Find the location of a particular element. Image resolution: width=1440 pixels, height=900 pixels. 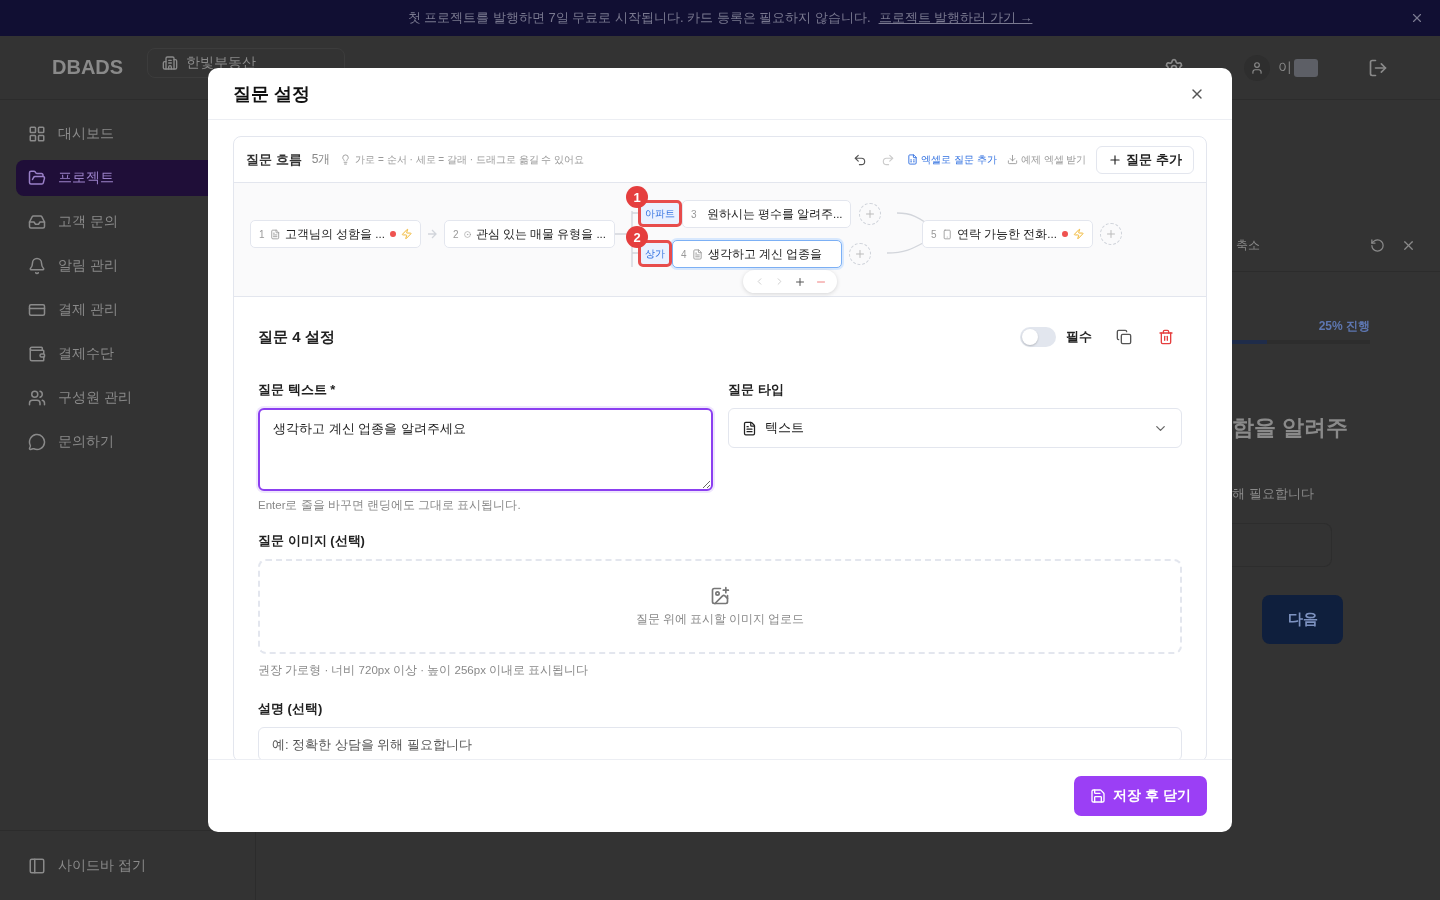

users-icon is located at coordinates (37, 398).